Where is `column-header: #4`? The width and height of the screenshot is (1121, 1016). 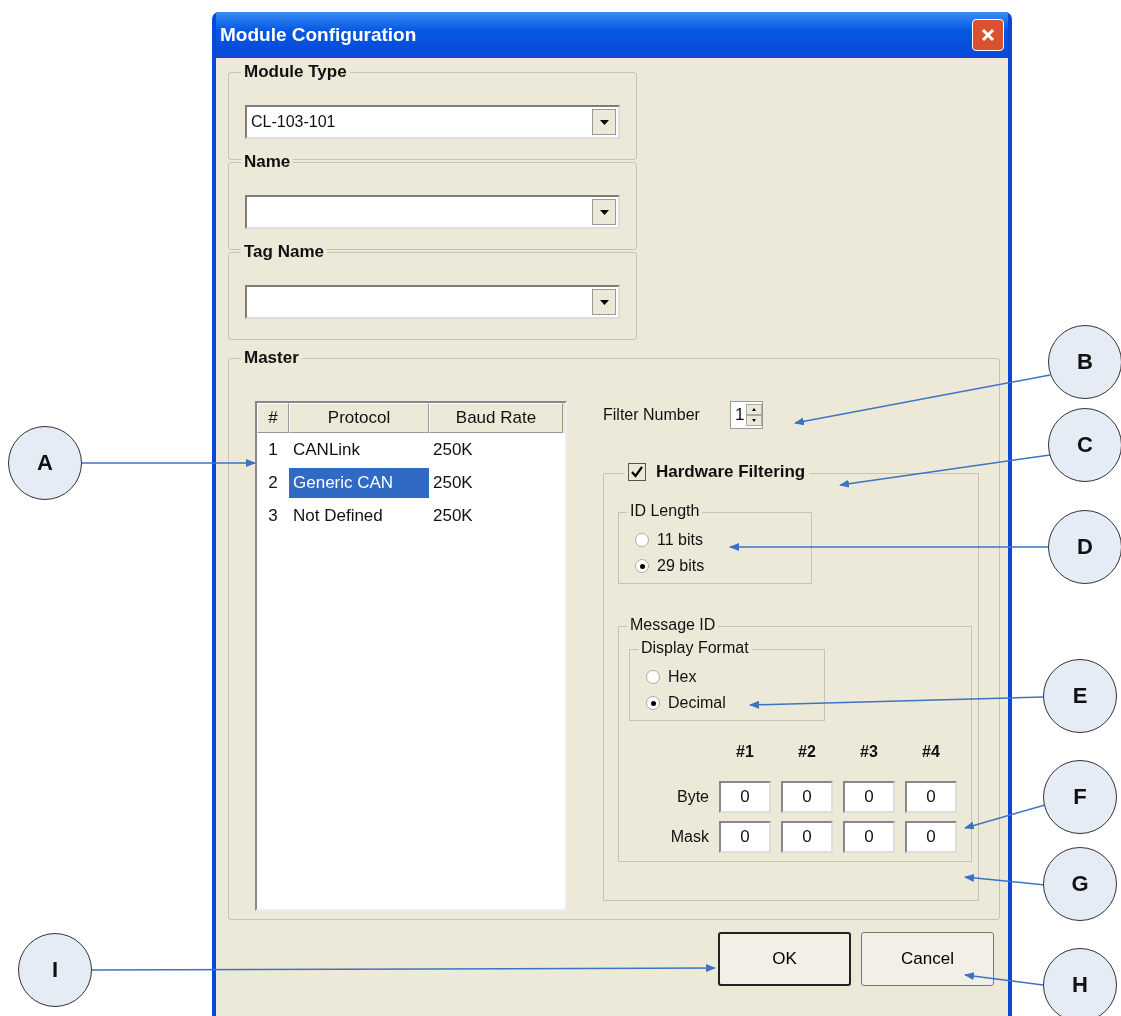
column-header: #4 is located at coordinates (931, 752).